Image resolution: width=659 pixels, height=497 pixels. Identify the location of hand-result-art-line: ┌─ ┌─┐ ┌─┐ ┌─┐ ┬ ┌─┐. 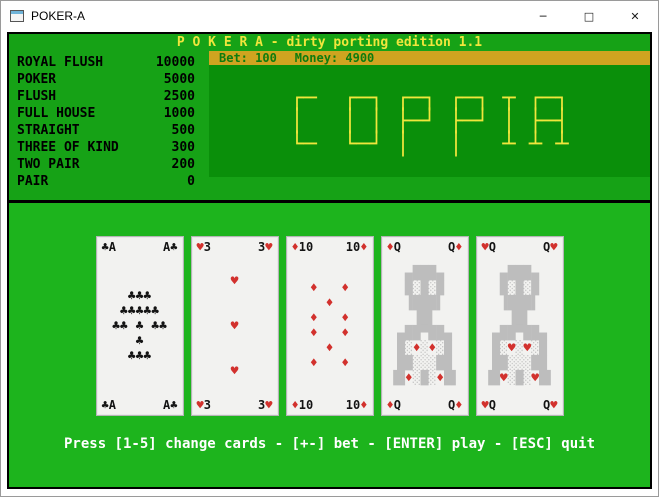
(429, 98).